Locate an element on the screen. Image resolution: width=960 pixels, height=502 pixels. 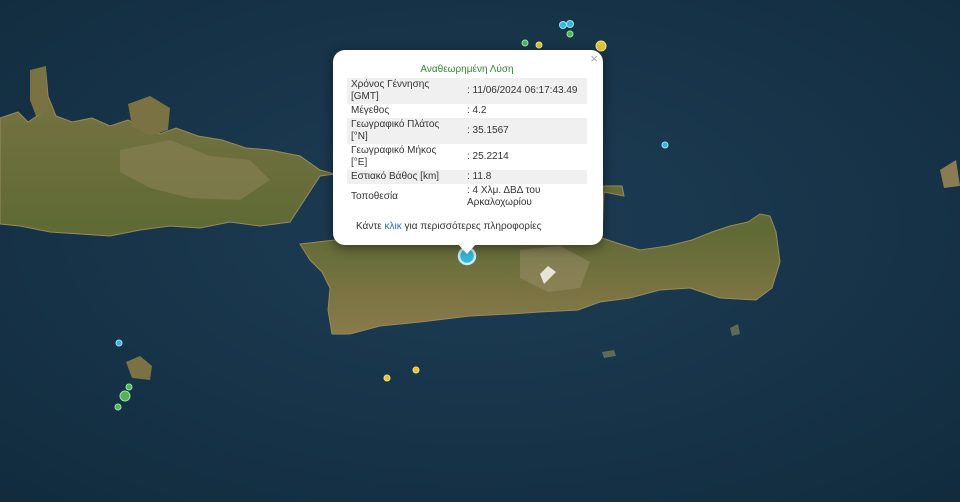
table-row: Γεωγραφικό Πλάτος [°N] : 35.1567 is located at coordinates (467, 131).